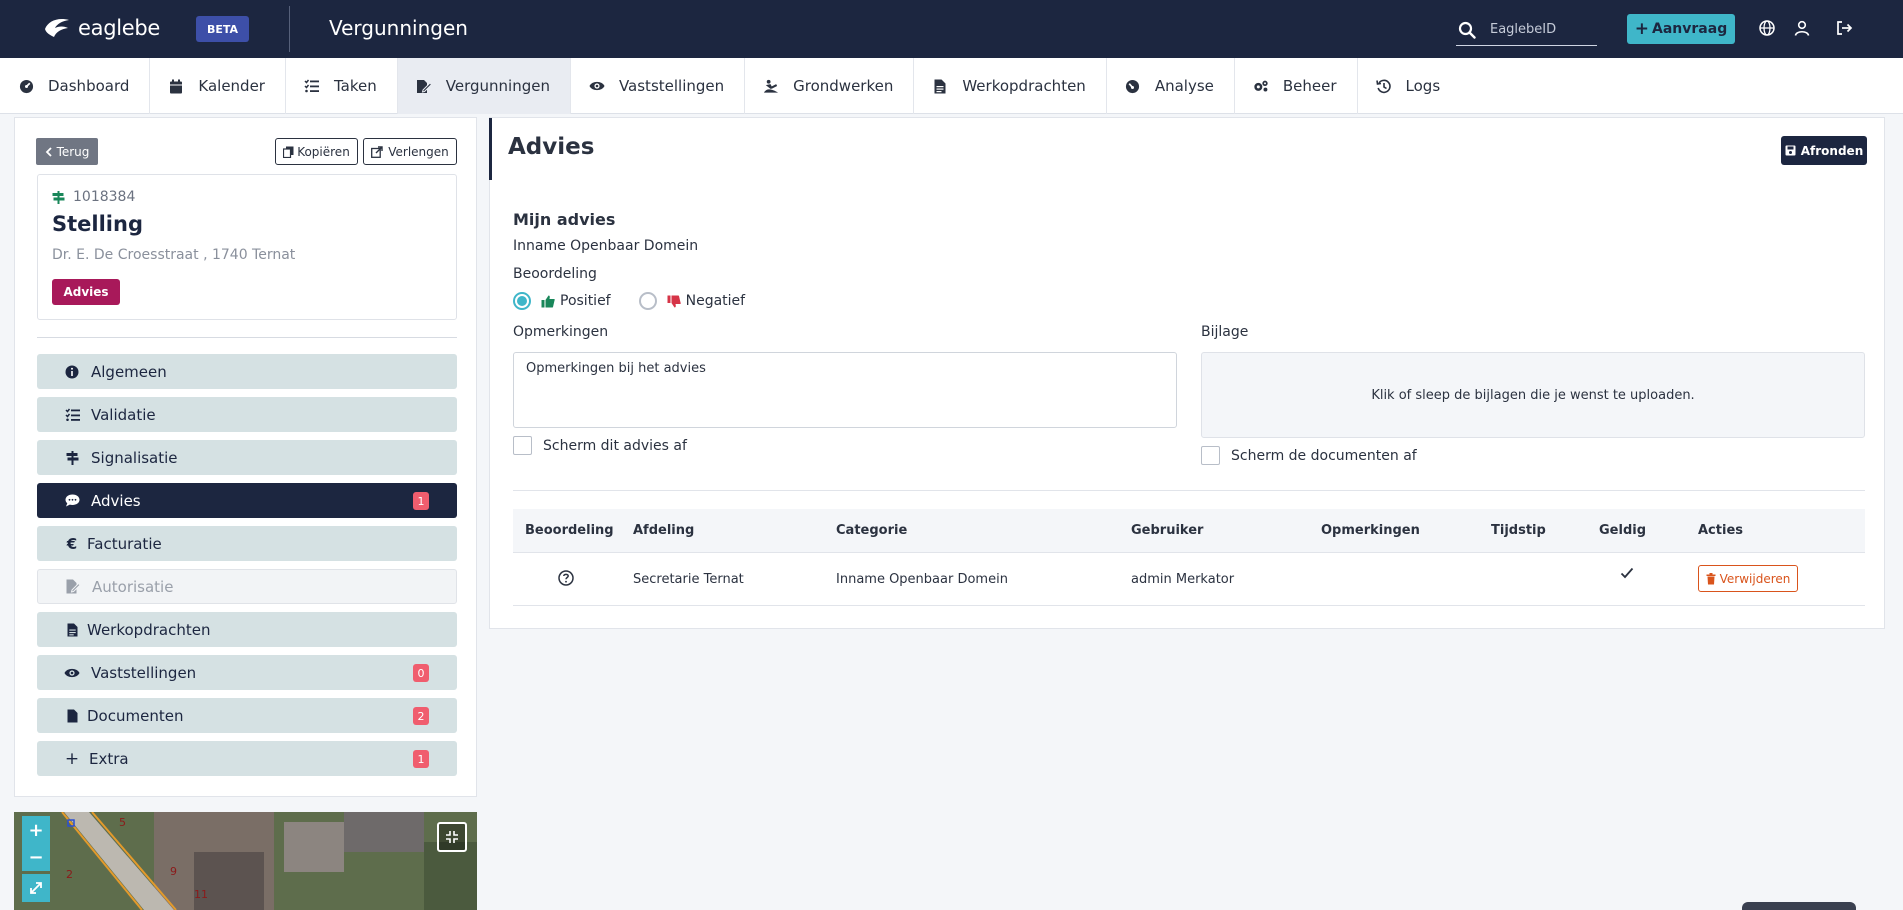 This screenshot has height=910, width=1903. Describe the element at coordinates (629, 301) in the screenshot. I see `rating-radio-group: Positief Negatief` at that location.